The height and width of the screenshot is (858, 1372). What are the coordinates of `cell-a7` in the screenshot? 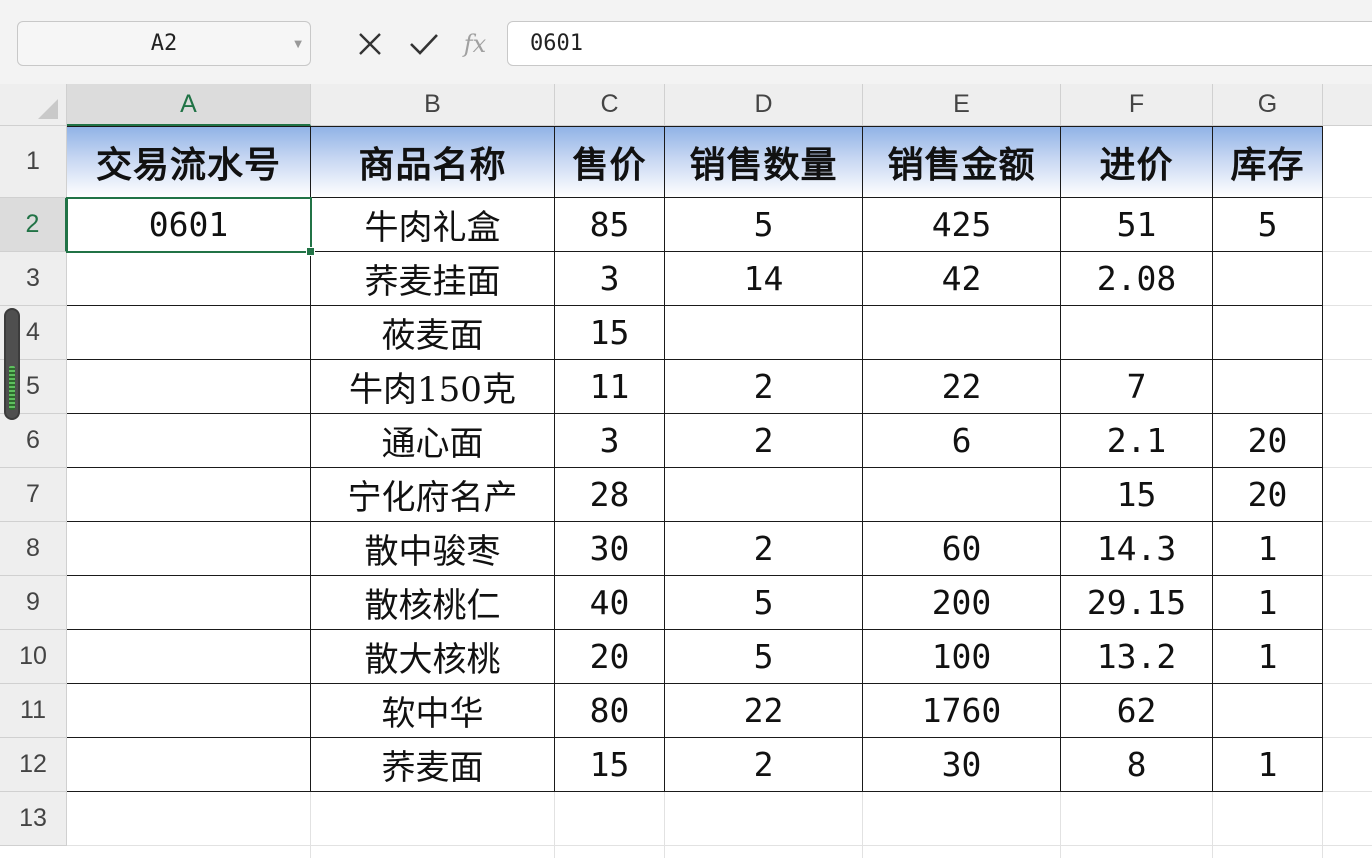 It's located at (189, 495).